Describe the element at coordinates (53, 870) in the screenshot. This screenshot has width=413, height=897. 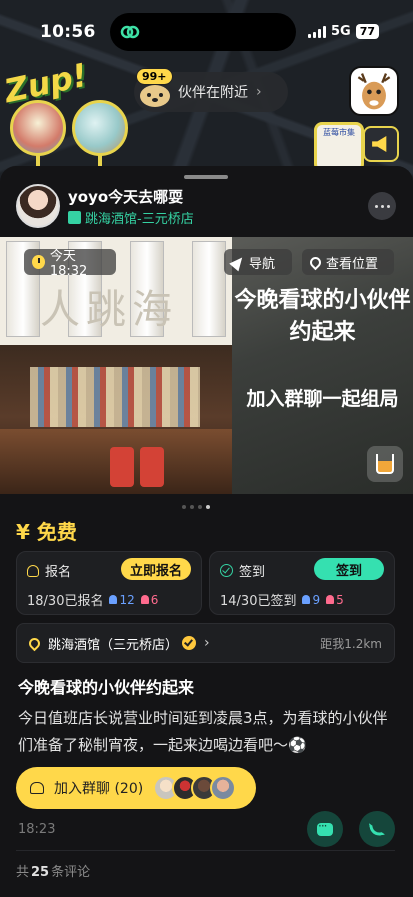
I see `comments-count: 共 25 条评论` at that location.